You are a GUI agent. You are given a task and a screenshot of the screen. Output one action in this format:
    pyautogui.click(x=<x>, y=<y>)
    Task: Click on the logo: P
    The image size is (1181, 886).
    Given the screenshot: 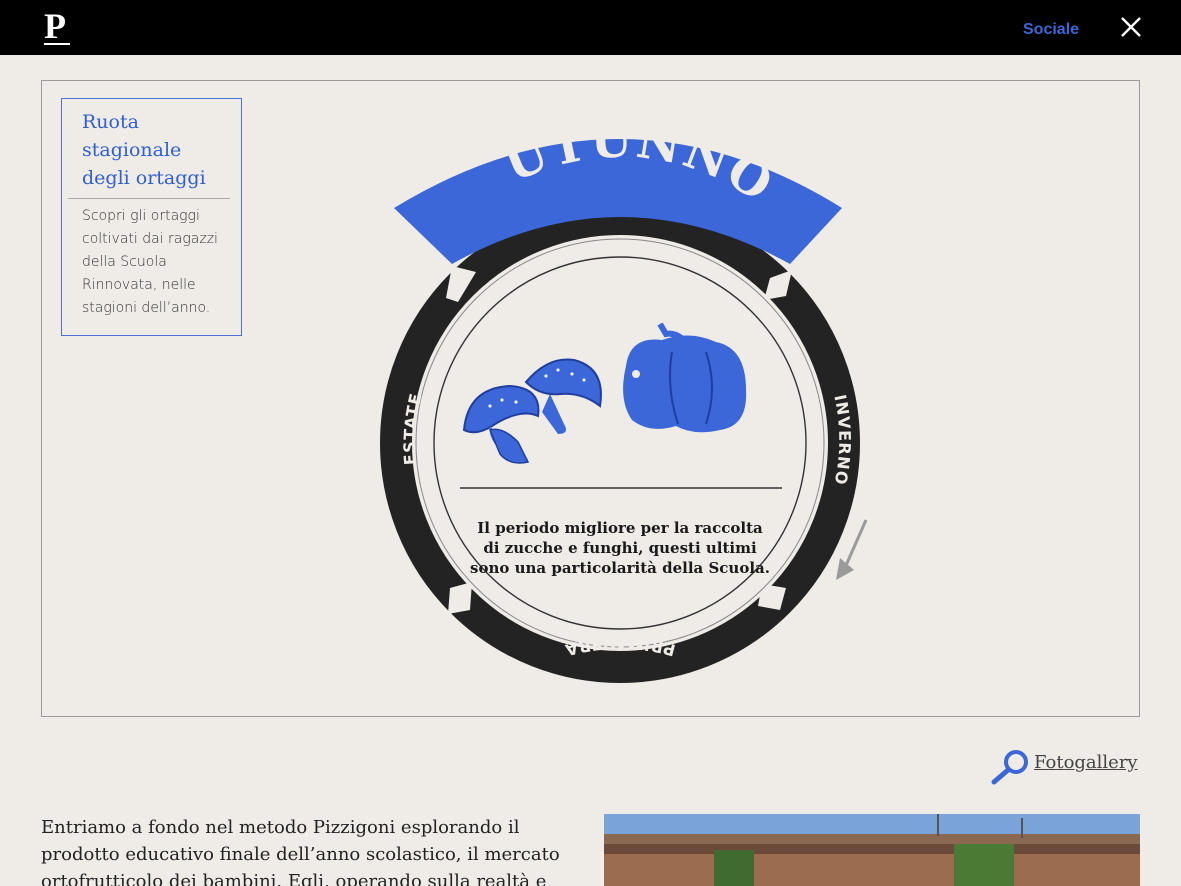 What is the action you would take?
    pyautogui.click(x=55, y=26)
    